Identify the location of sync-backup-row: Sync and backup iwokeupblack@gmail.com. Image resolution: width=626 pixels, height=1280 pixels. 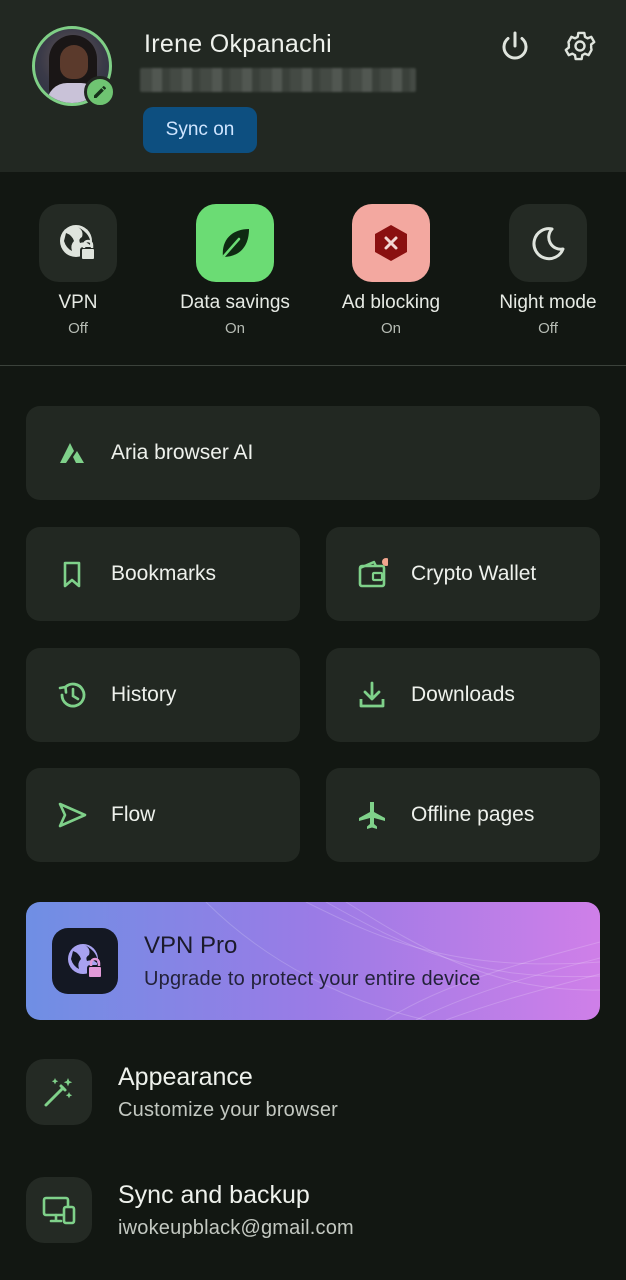
(313, 1211).